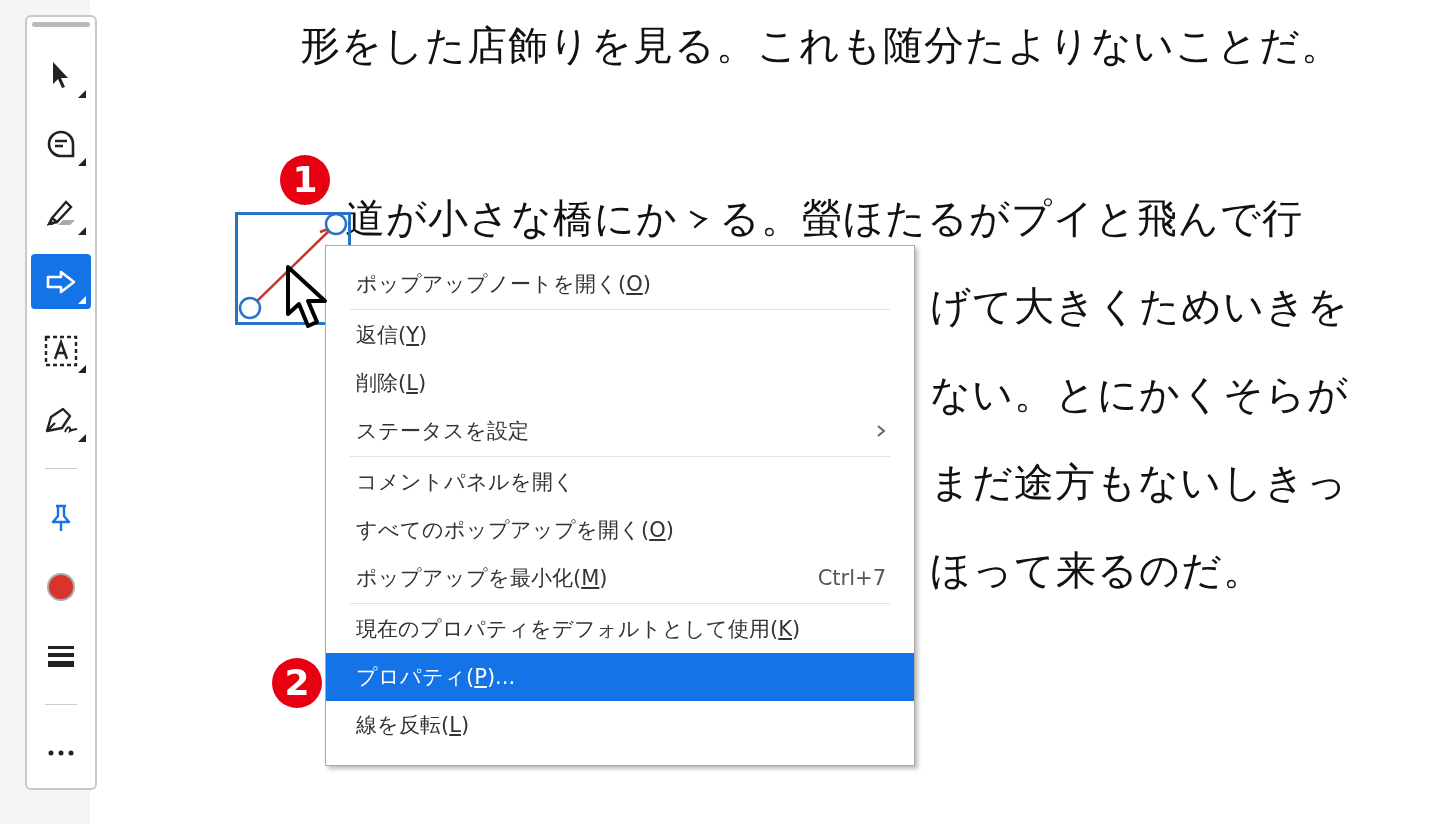 The image size is (1434, 824). I want to click on menu-item: コメントパネルを開く, so click(620, 482).